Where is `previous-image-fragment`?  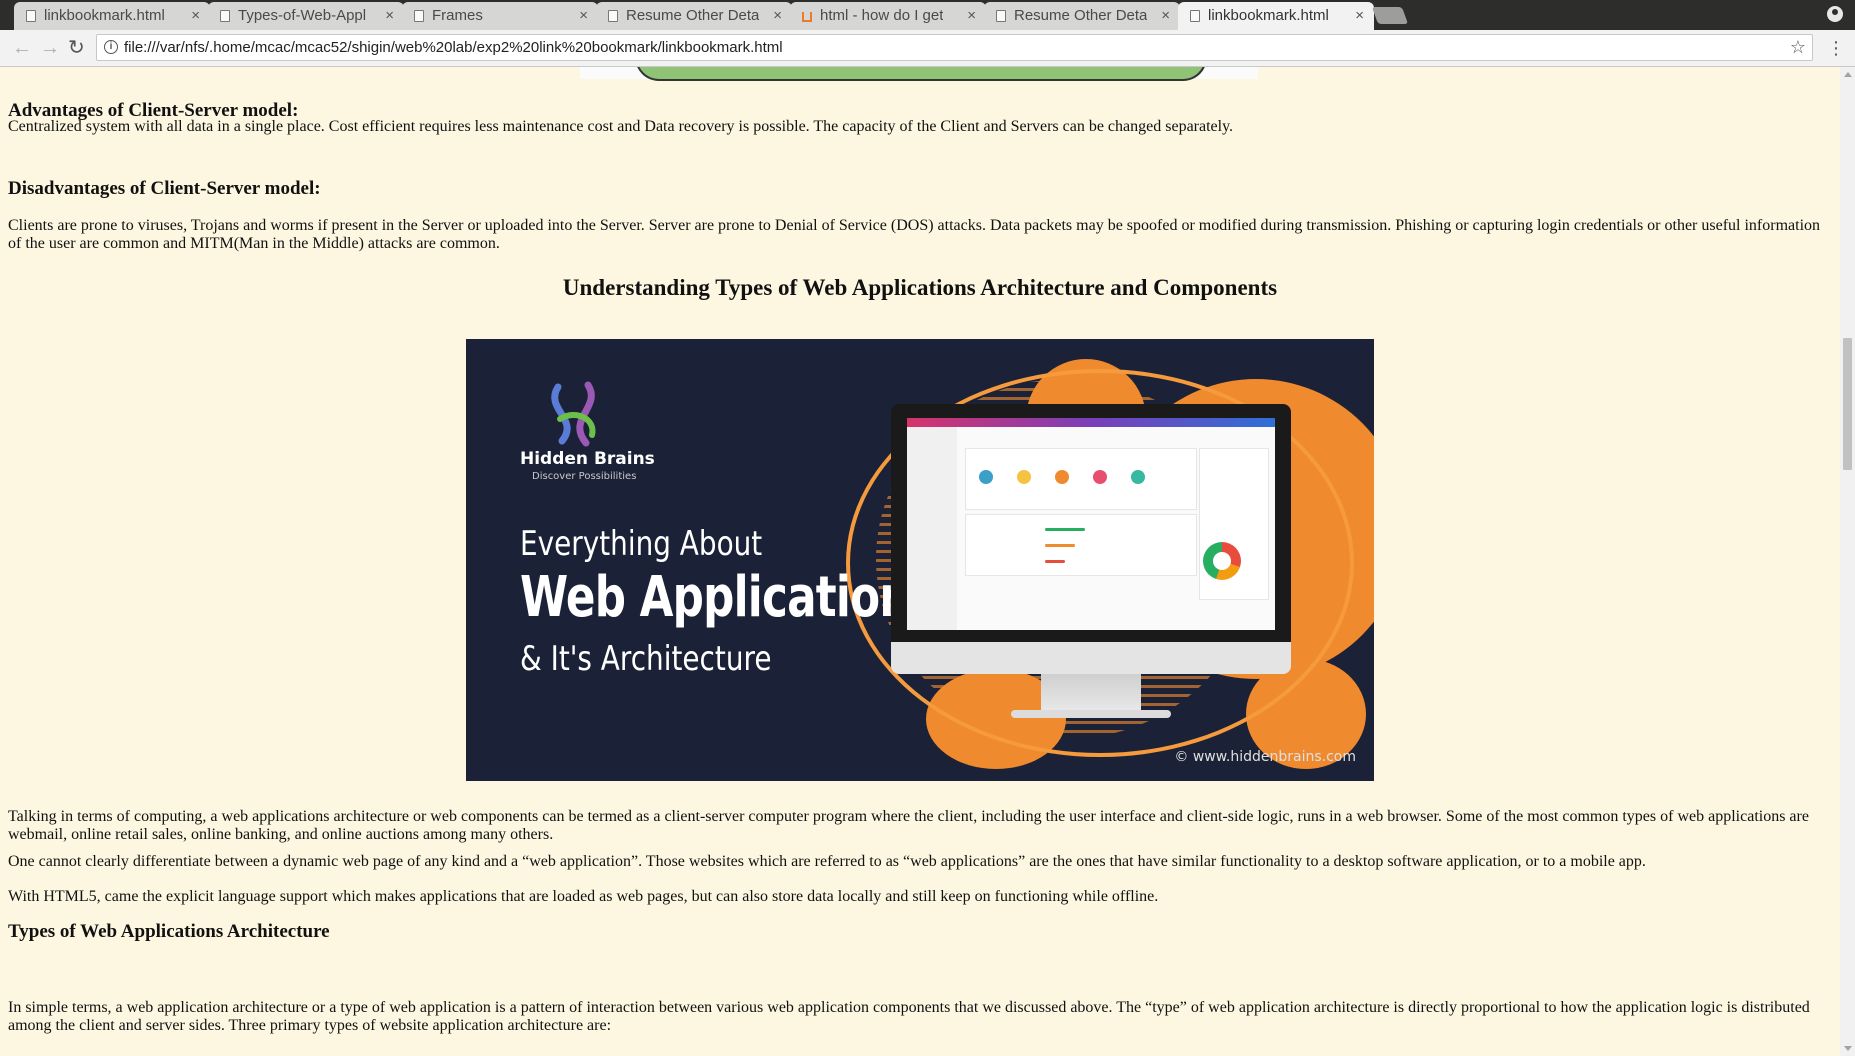 previous-image-fragment is located at coordinates (919, 74).